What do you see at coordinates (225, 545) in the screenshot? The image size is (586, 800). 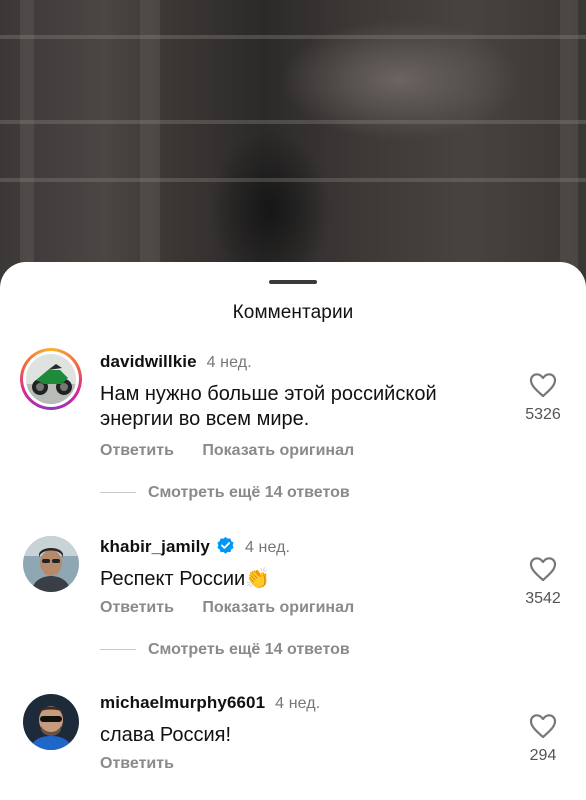 I see `verified-badge-icon` at bounding box center [225, 545].